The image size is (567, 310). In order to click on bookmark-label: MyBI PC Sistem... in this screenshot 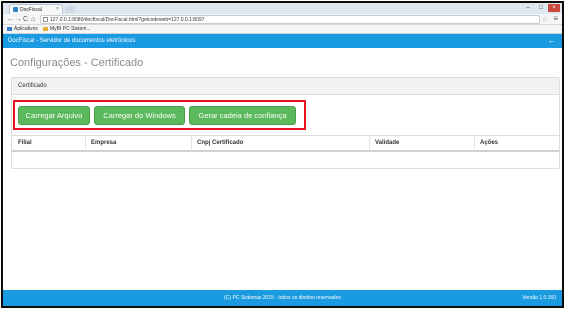, I will do `click(70, 29)`.